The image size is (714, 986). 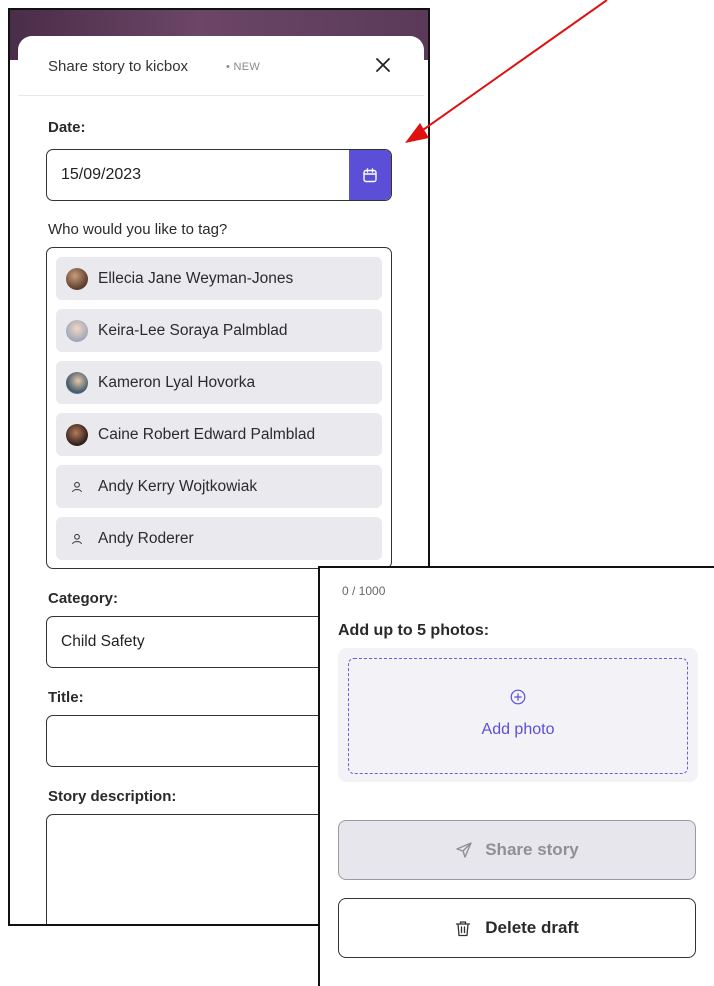 What do you see at coordinates (146, 538) in the screenshot?
I see `tag-name: Andy Roderer` at bounding box center [146, 538].